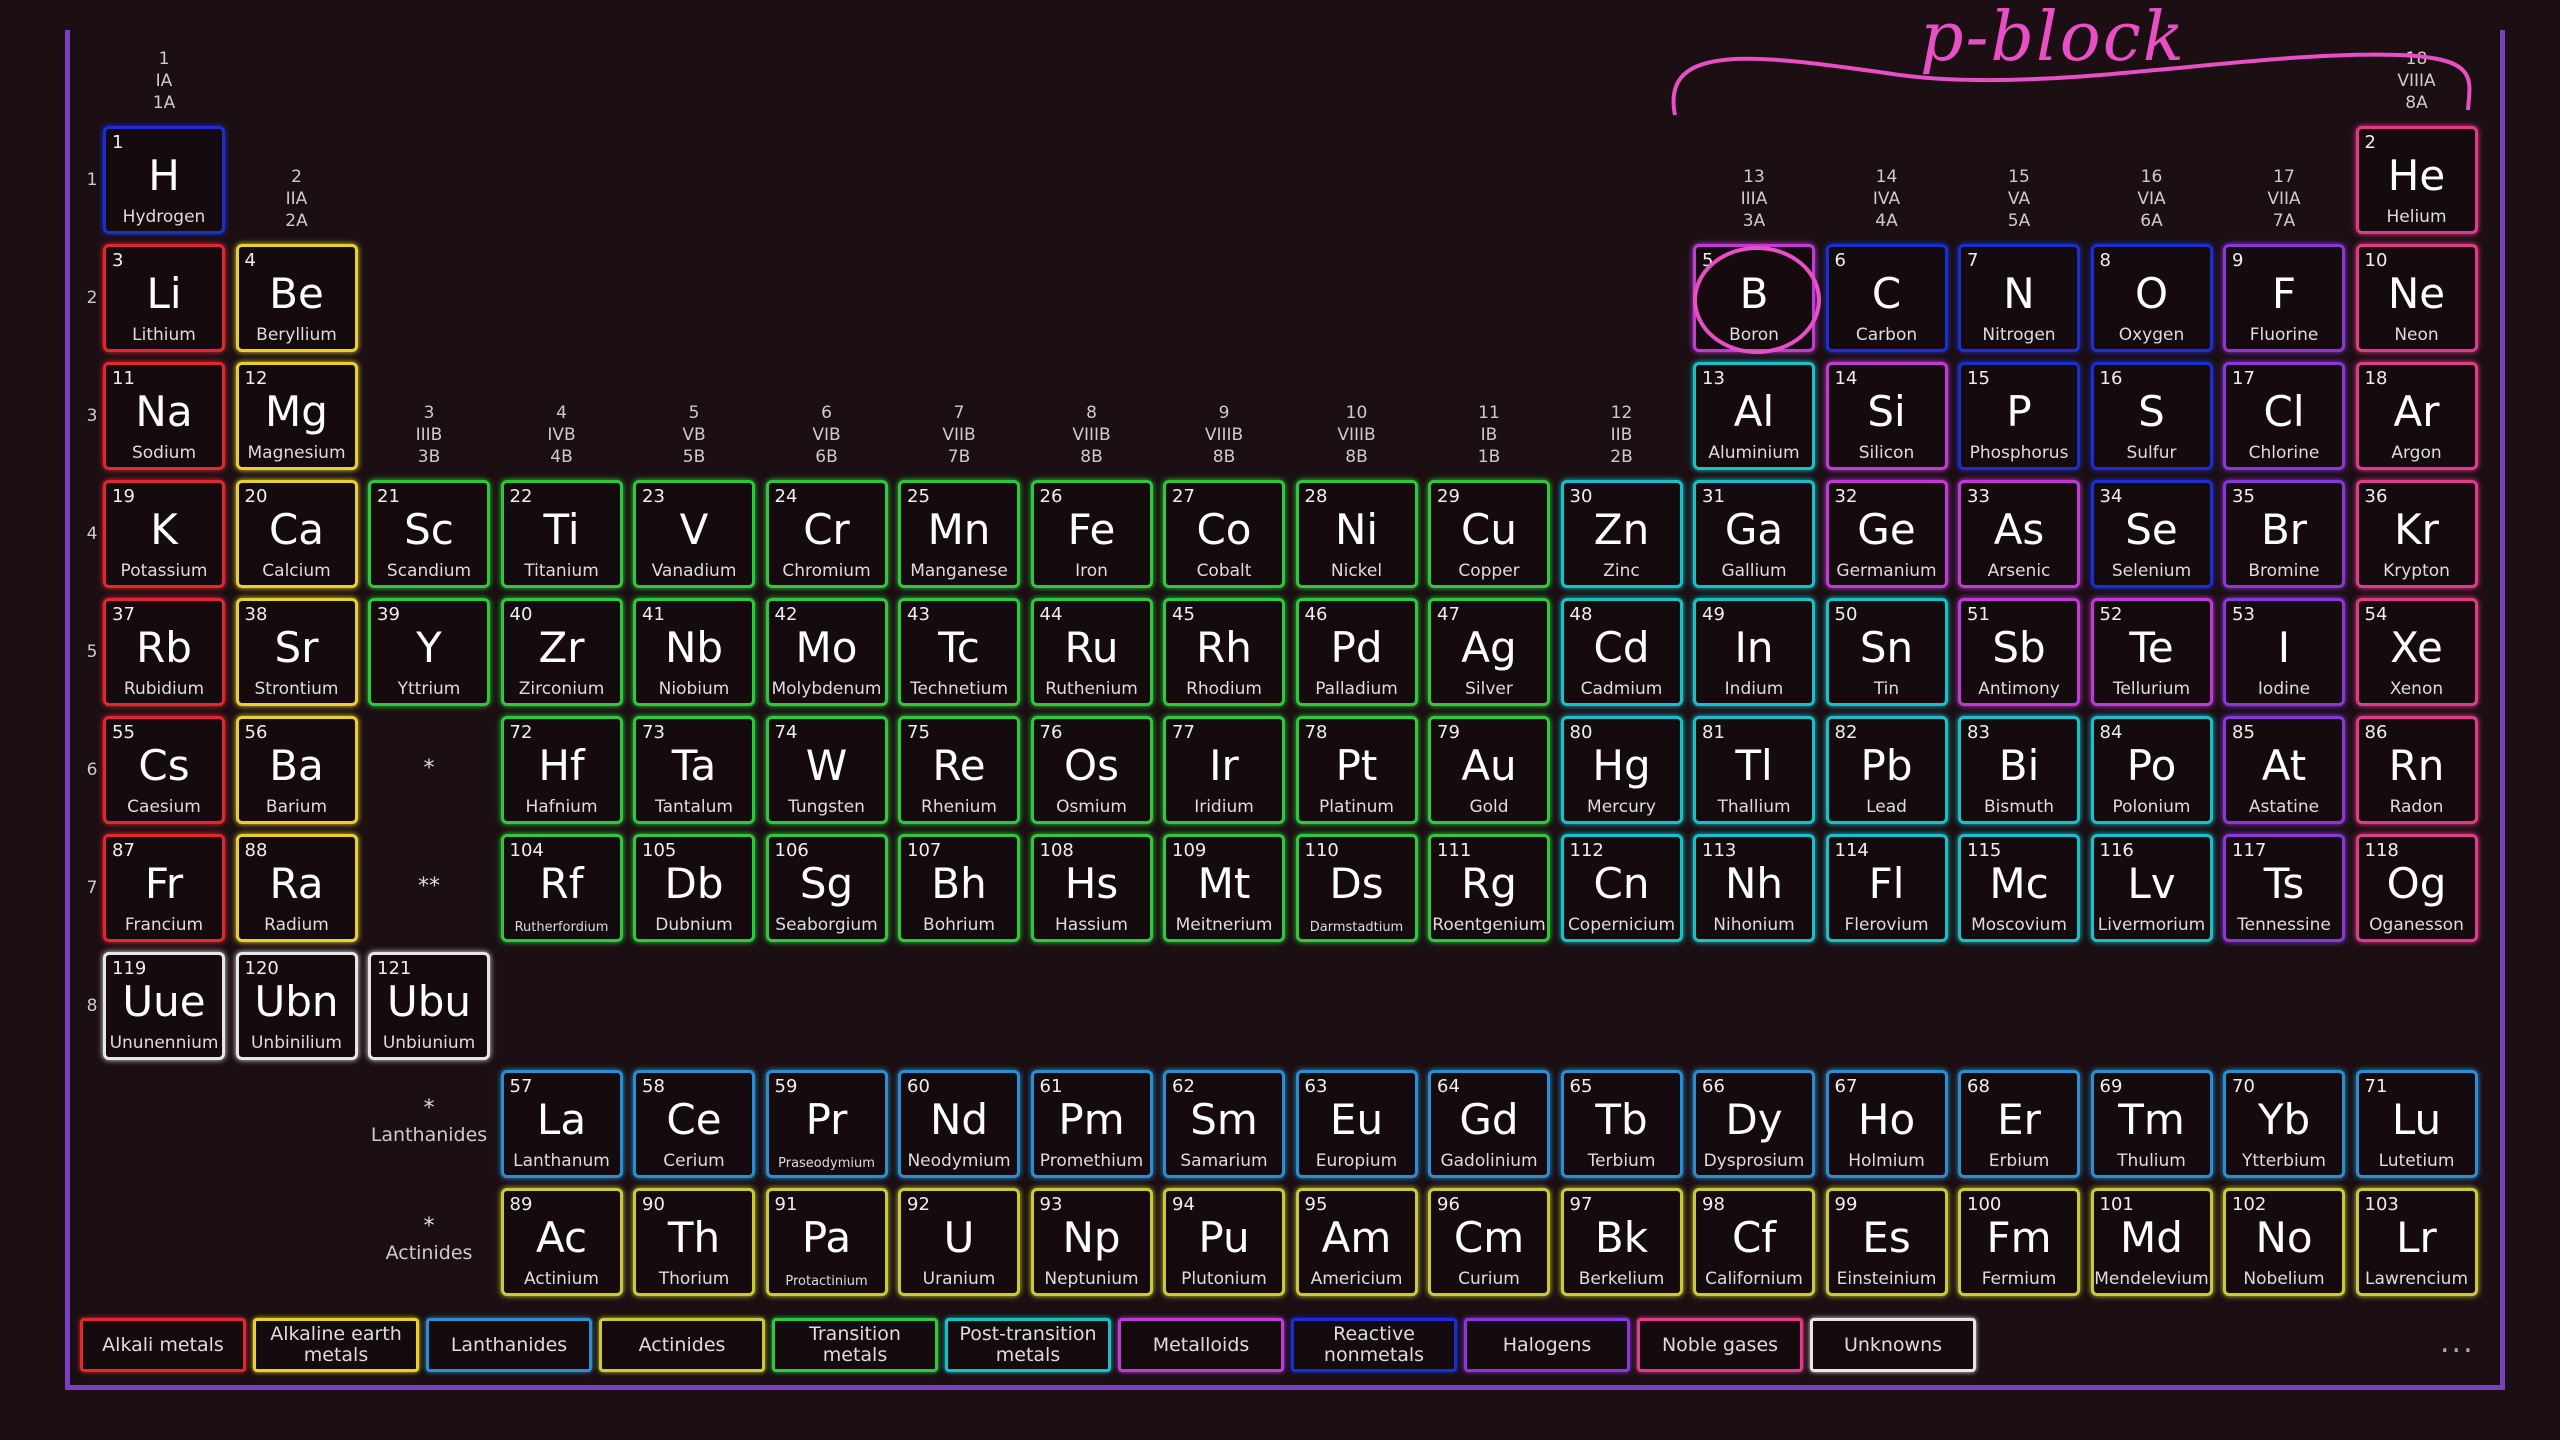  I want to click on element-cell-md: 101 Md Mendelevium, so click(2151, 1242).